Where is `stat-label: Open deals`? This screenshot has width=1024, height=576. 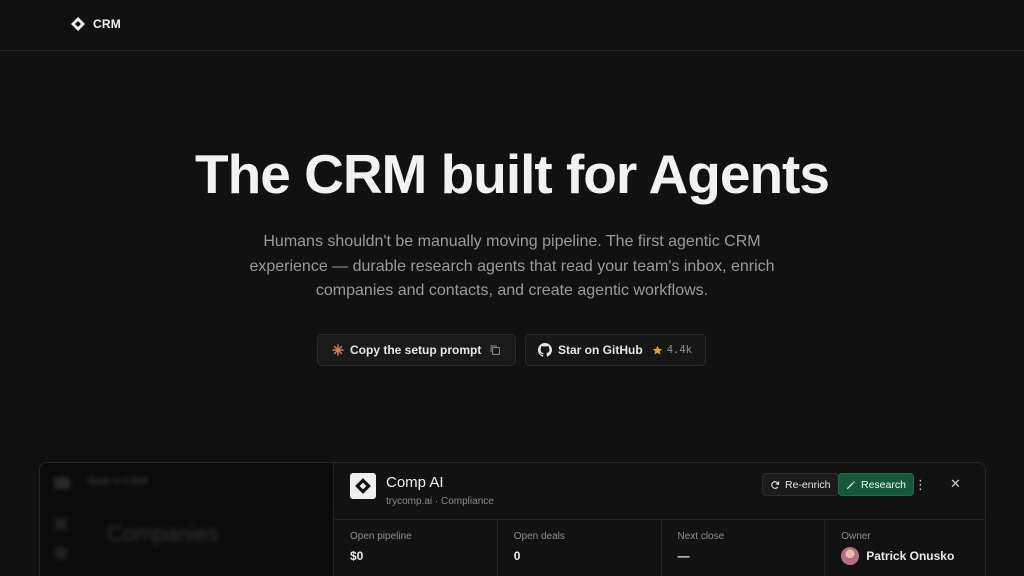
stat-label: Open deals is located at coordinates (539, 536).